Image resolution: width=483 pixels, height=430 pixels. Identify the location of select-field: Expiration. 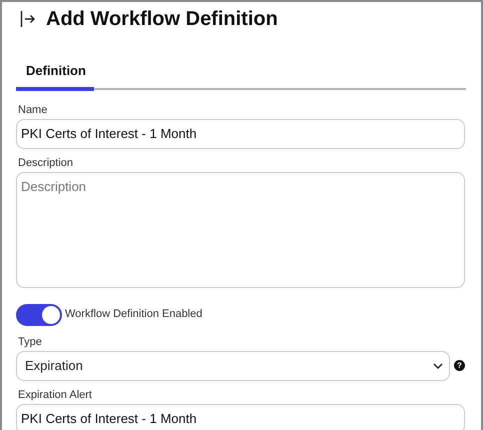
(233, 365).